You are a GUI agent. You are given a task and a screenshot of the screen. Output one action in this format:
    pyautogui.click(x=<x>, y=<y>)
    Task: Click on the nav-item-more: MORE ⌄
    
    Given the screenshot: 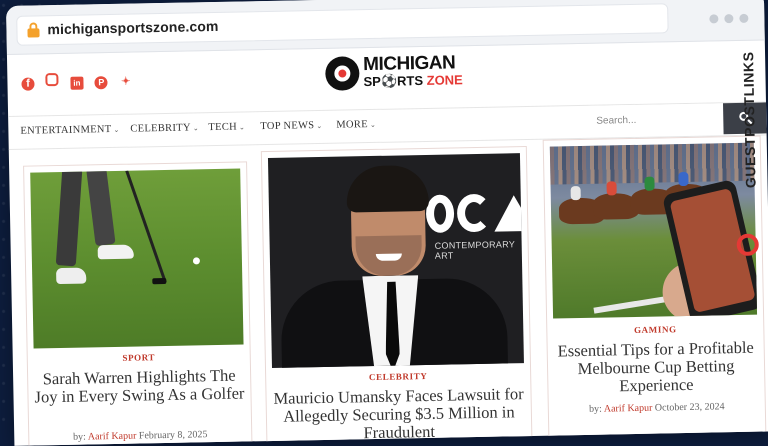 What is the action you would take?
    pyautogui.click(x=356, y=125)
    